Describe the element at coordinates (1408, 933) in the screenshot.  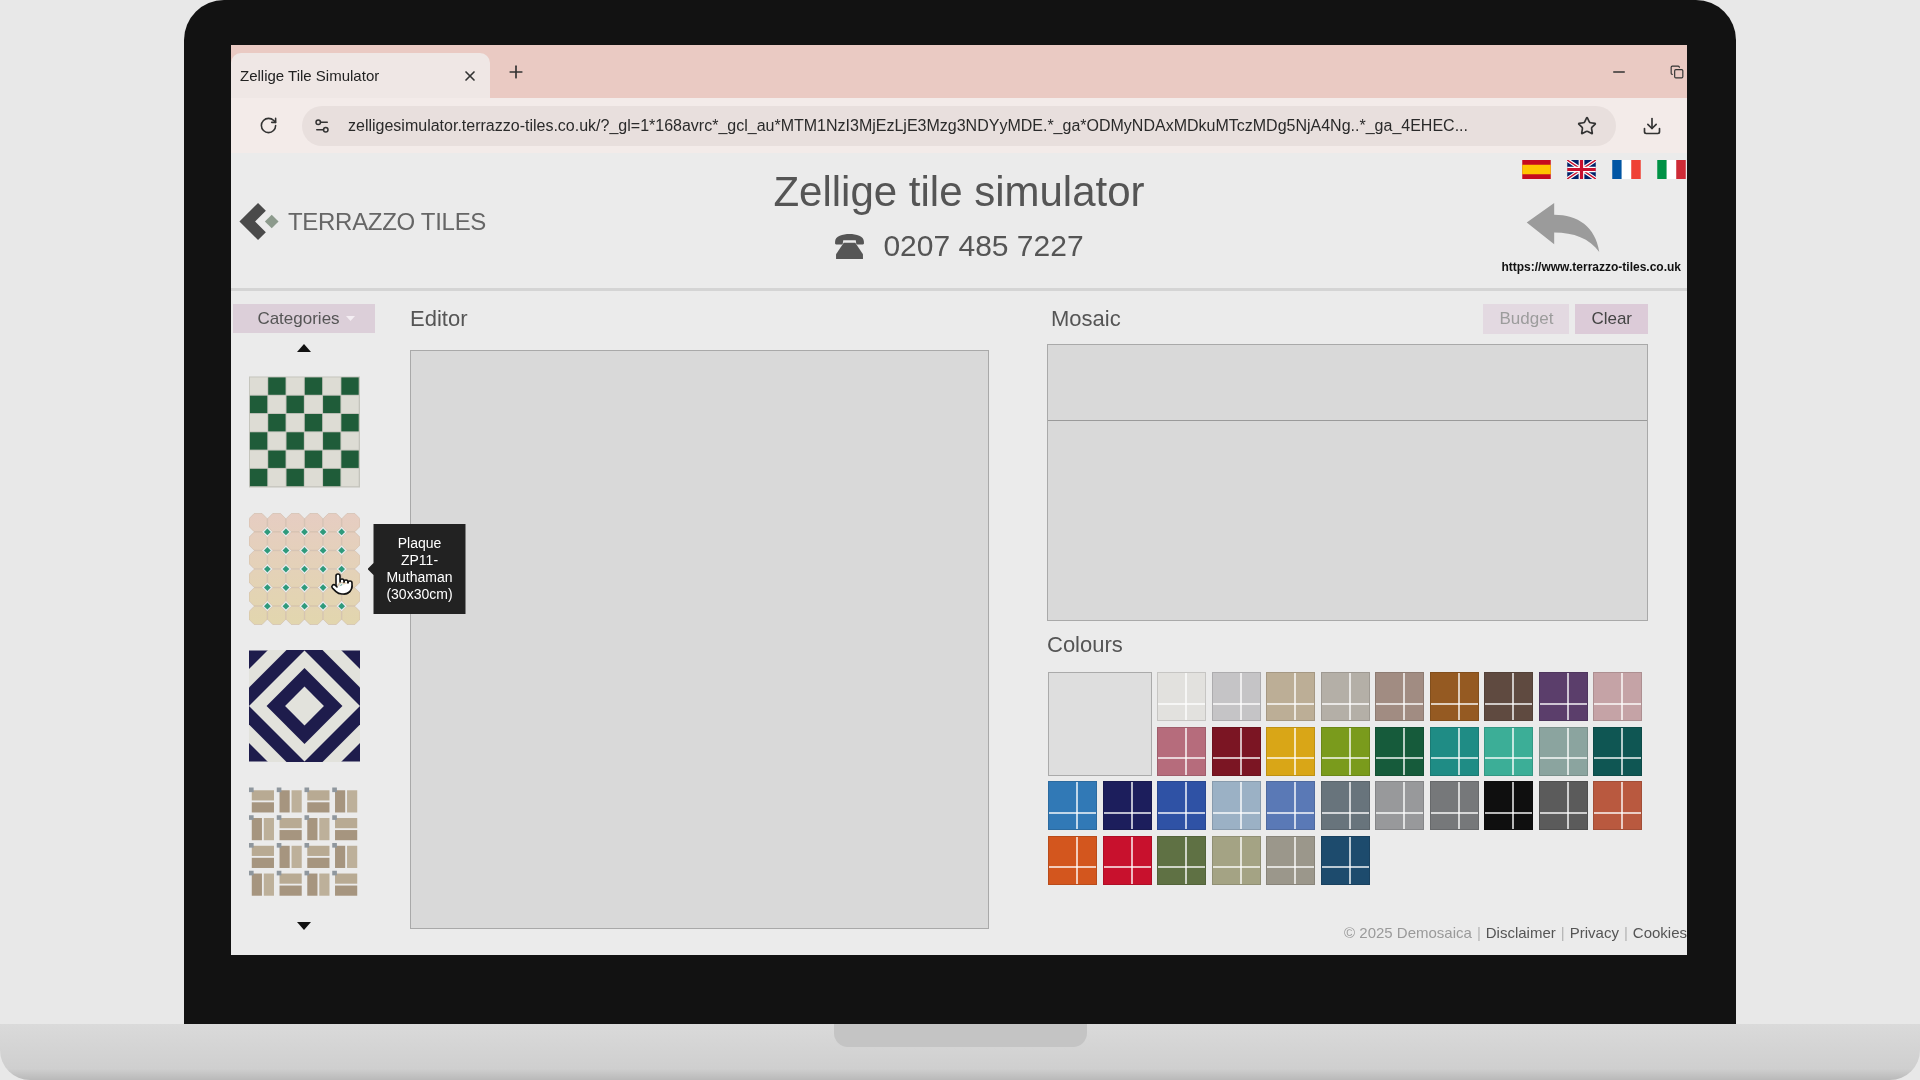
I see `copyright-text: © 2025 Demosaica` at that location.